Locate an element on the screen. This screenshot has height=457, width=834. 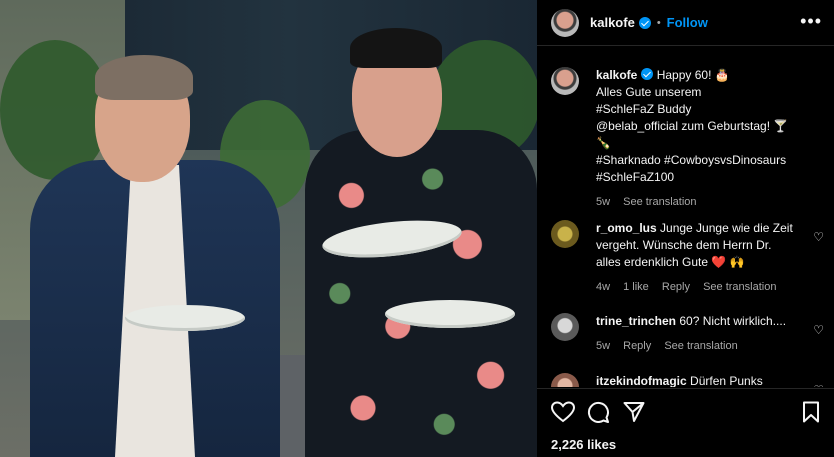
commenter-username: trine_trinchen is located at coordinates (636, 321).